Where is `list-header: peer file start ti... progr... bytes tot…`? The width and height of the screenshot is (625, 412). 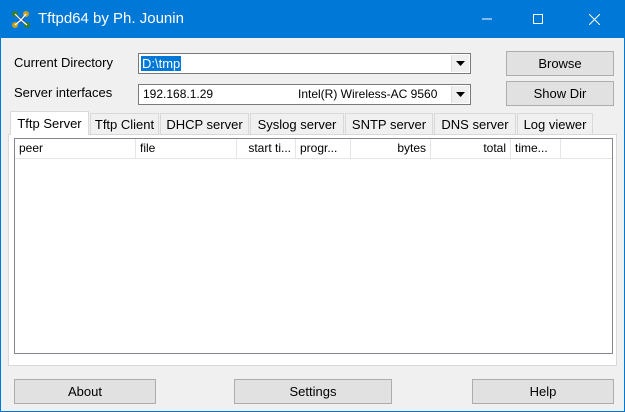
list-header: peer file start ti... progr... bytes tot… is located at coordinates (313, 149).